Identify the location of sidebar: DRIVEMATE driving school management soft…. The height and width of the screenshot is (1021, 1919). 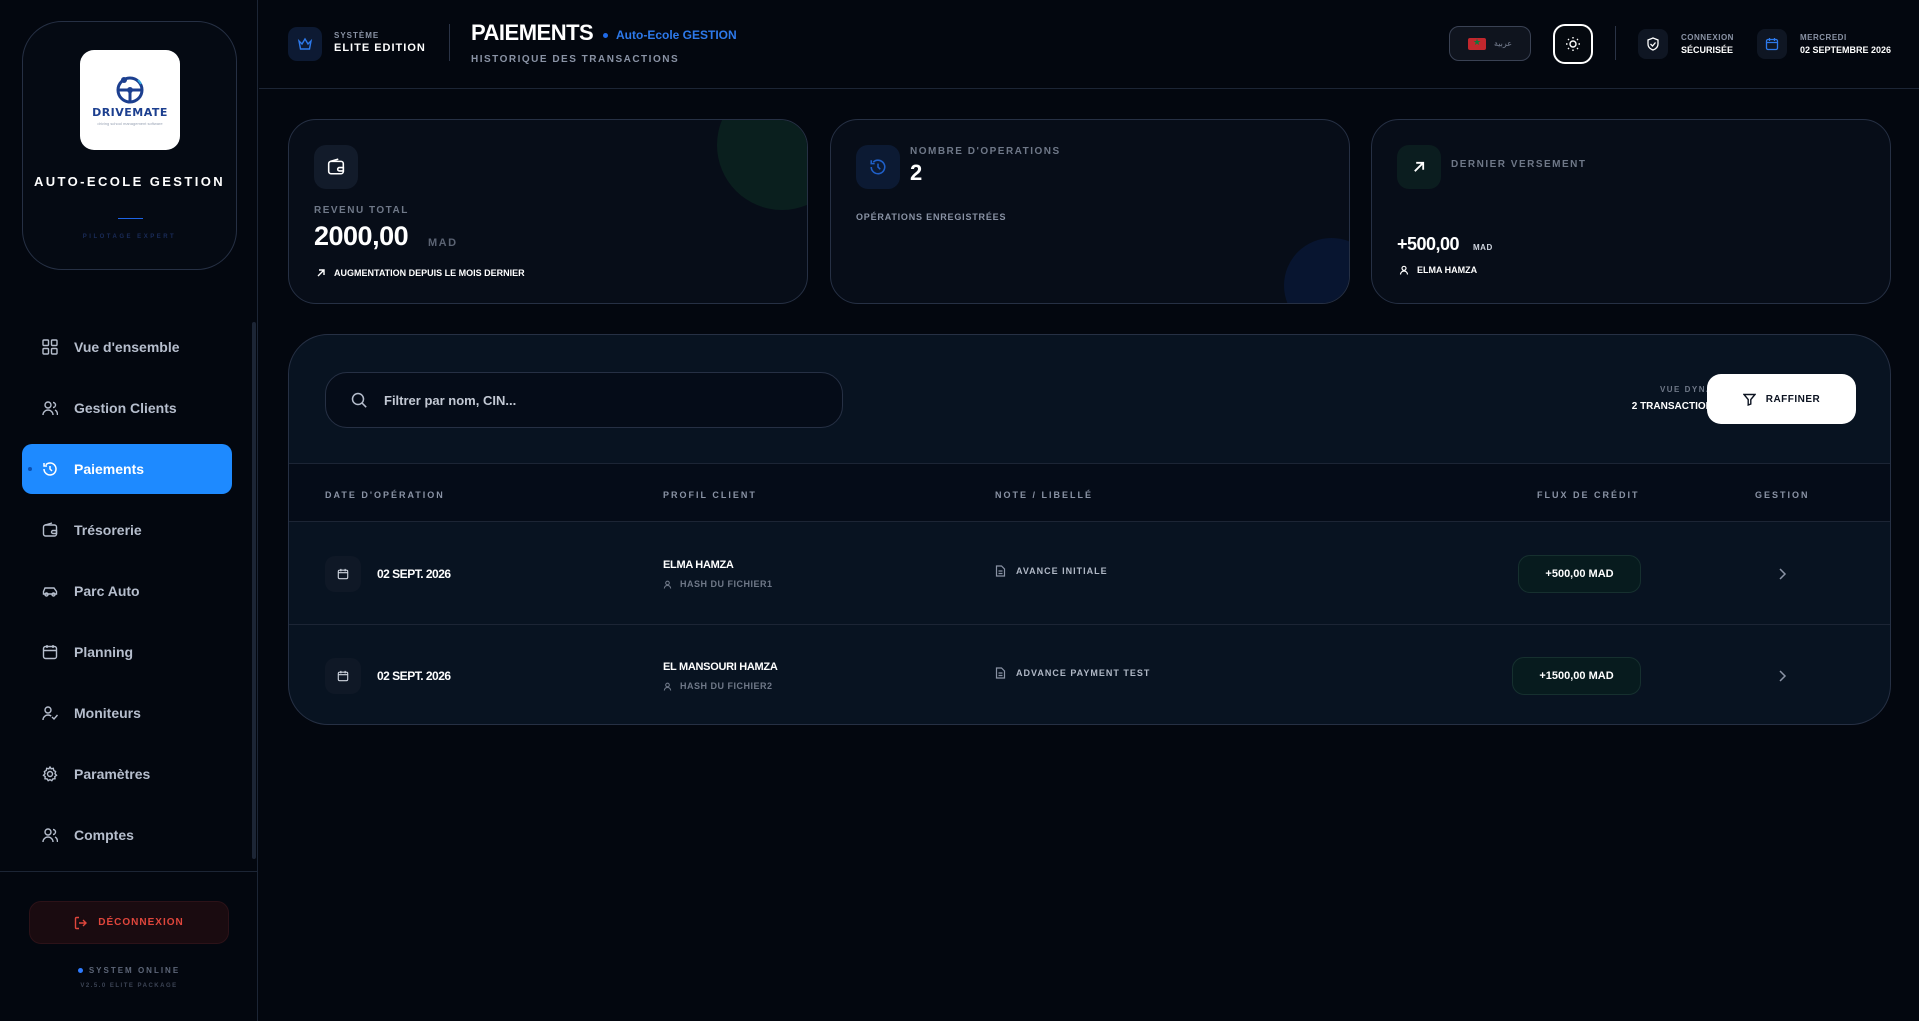
(129, 510).